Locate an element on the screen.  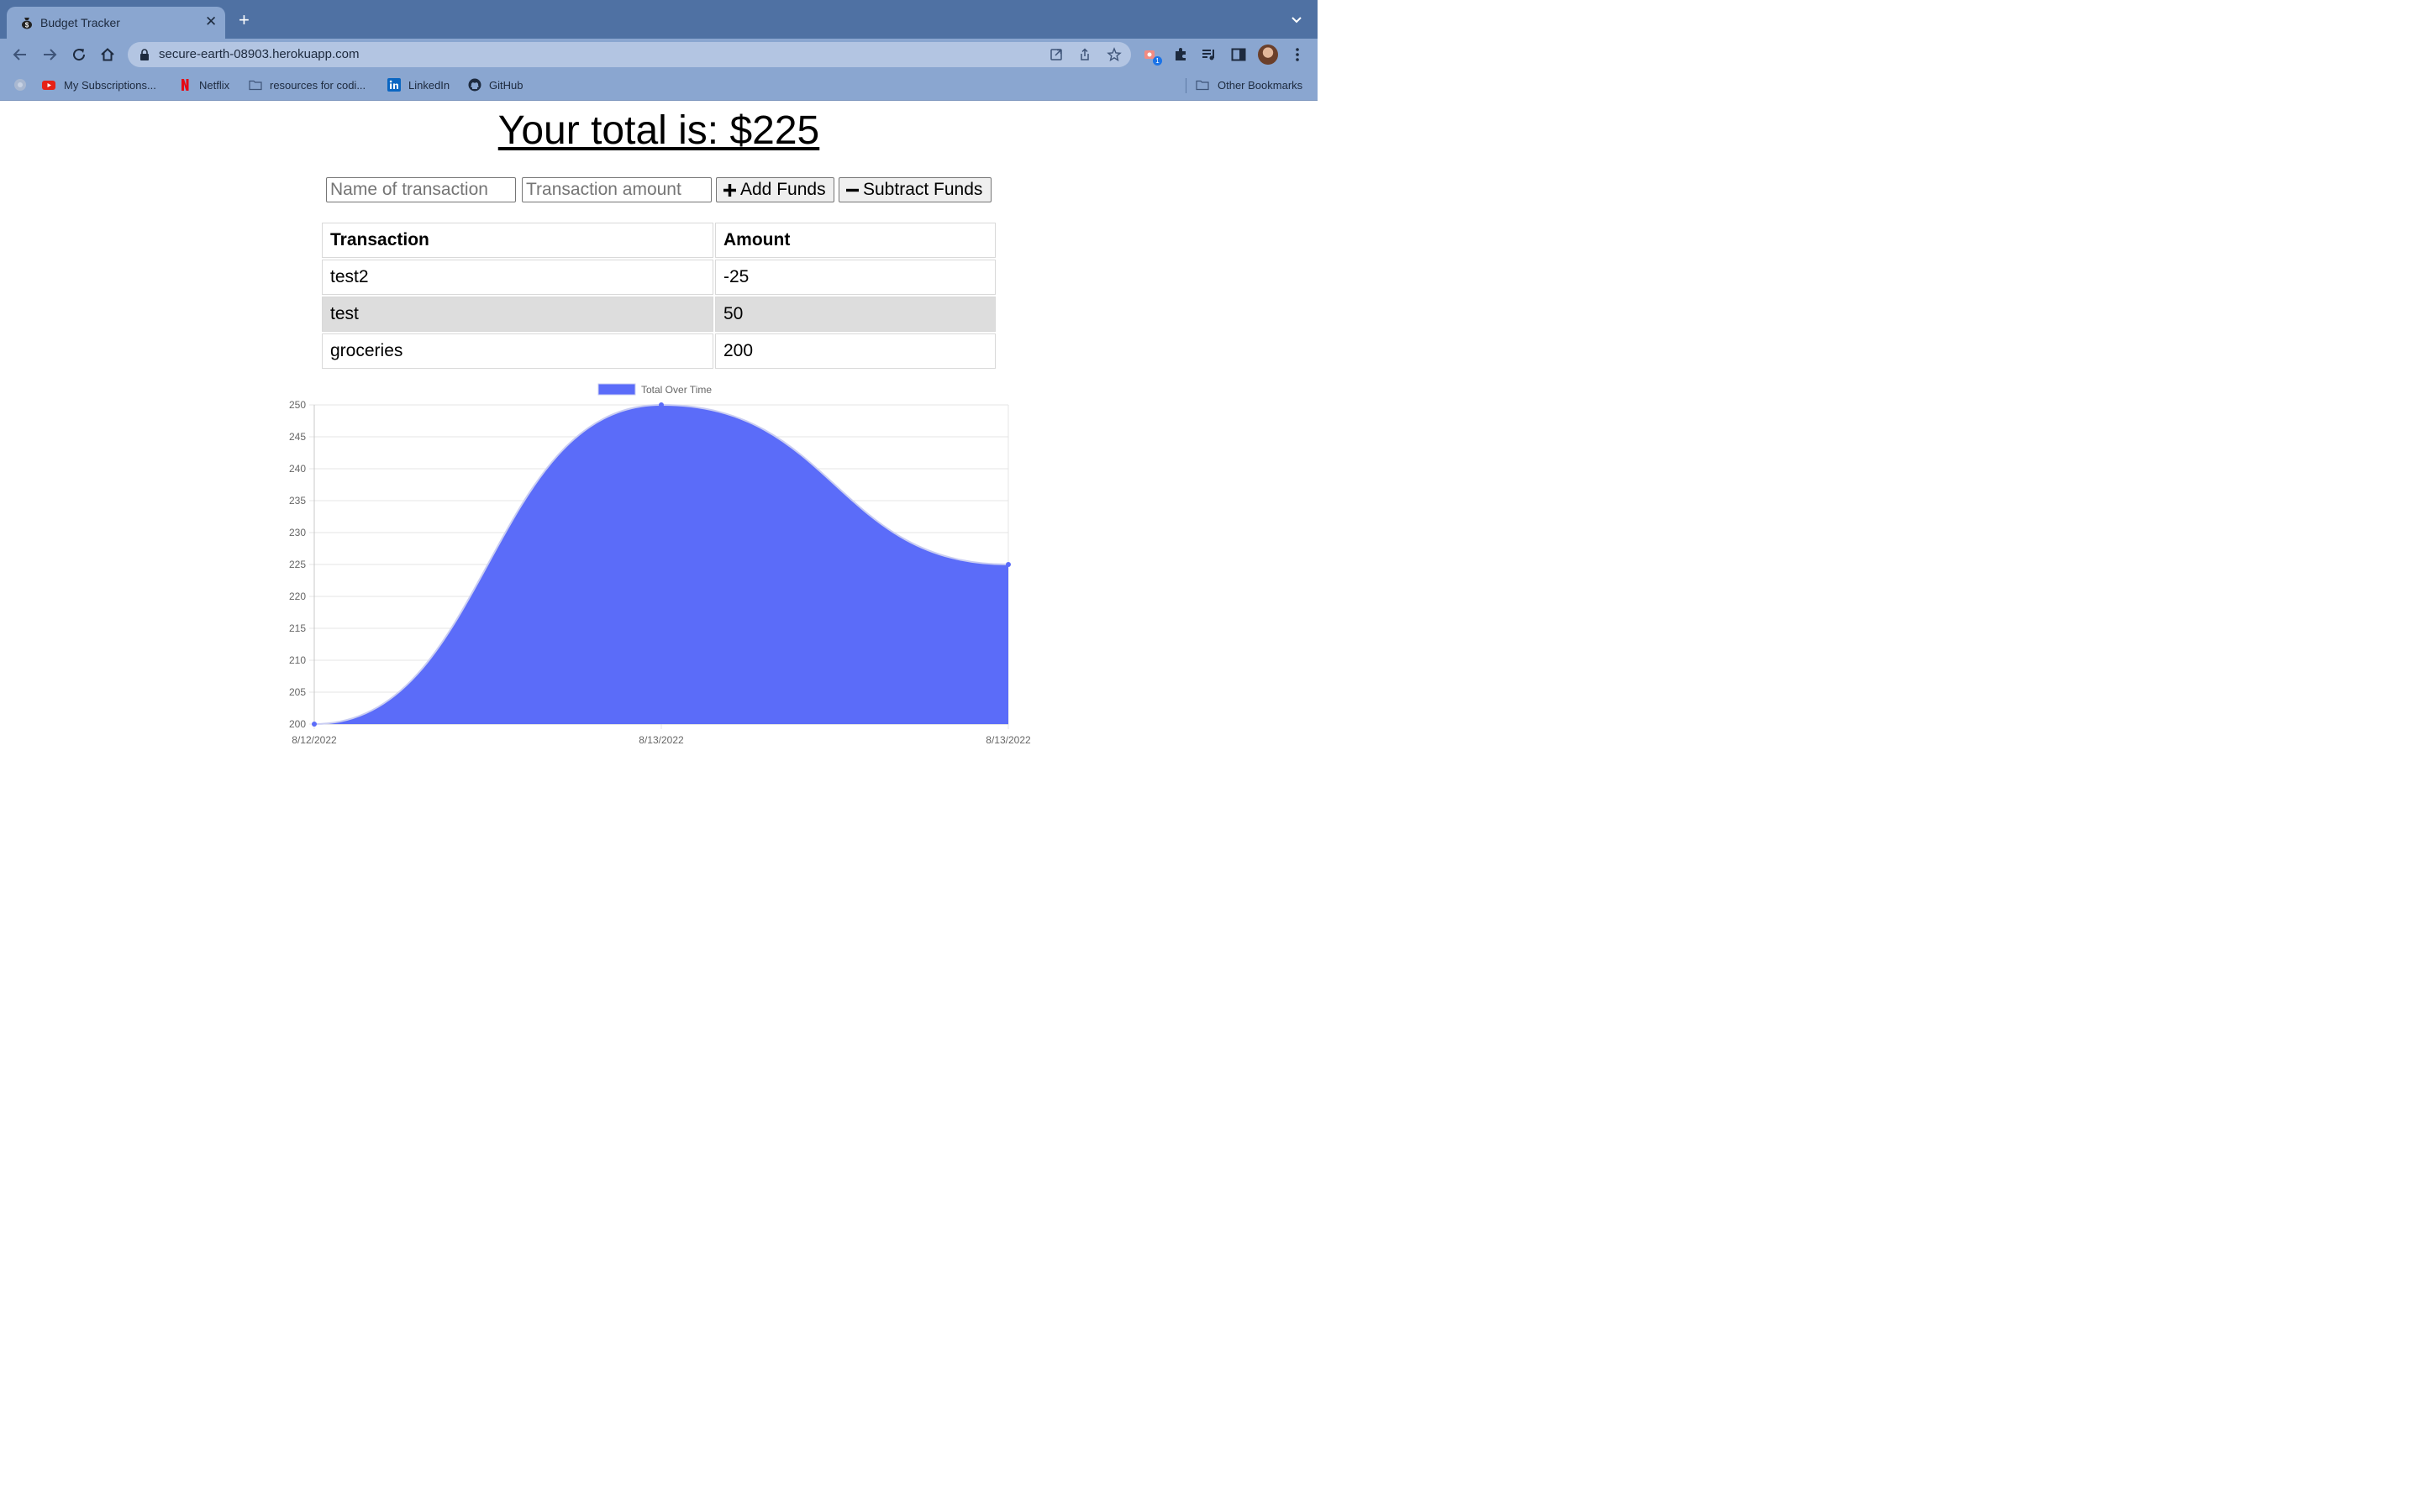
transaction-amount-cell: 50 is located at coordinates (855, 314).